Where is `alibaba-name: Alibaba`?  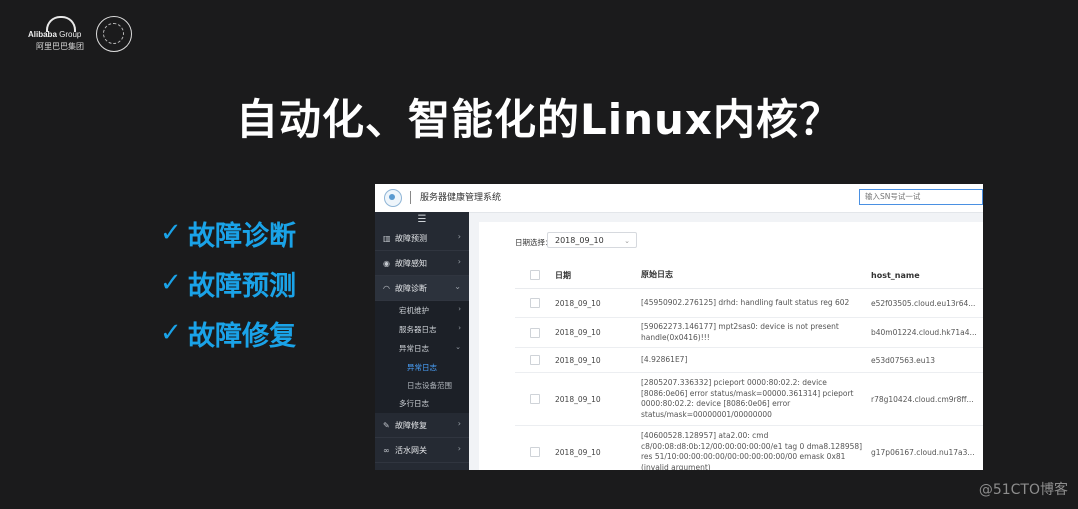 alibaba-name: Alibaba is located at coordinates (42, 34).